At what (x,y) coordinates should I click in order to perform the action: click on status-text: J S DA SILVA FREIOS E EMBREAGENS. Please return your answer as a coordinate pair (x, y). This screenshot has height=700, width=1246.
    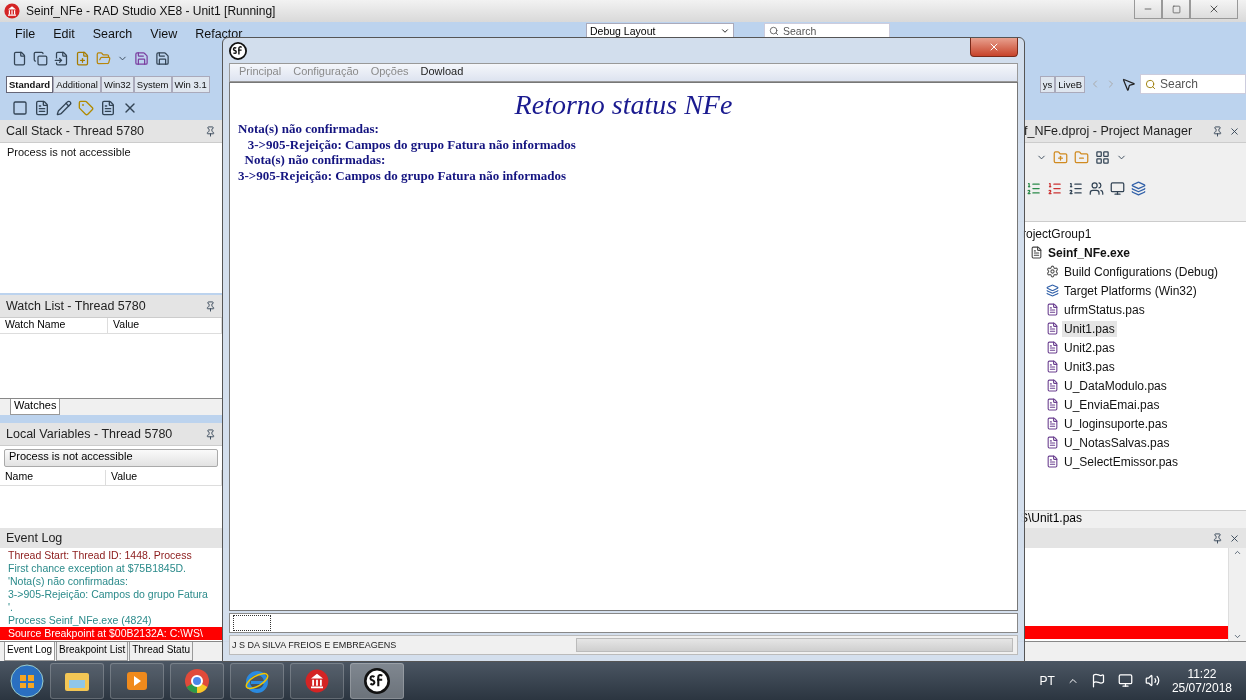
    Looking at the image, I should click on (314, 645).